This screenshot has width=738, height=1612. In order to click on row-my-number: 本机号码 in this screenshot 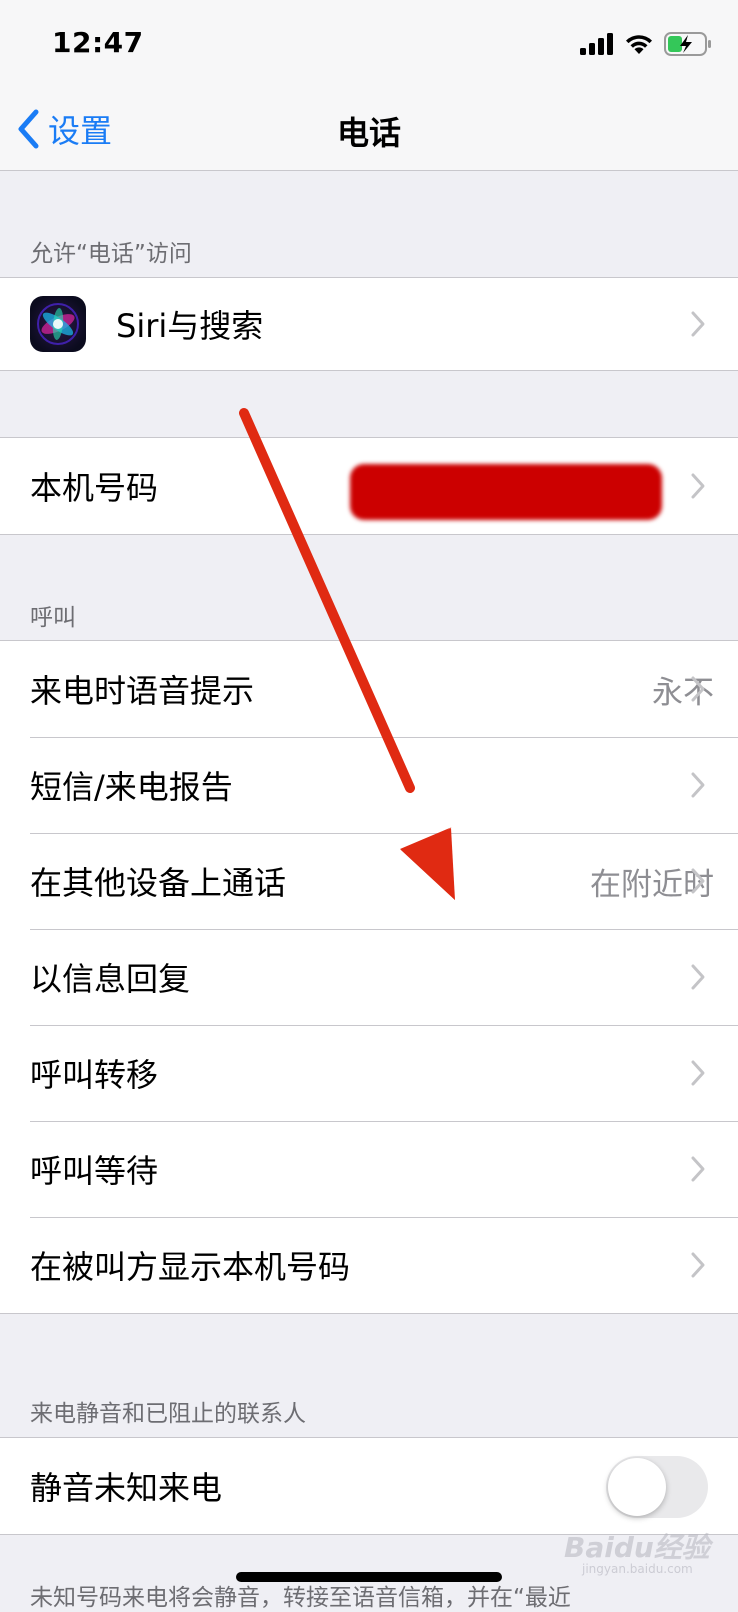, I will do `click(369, 486)`.